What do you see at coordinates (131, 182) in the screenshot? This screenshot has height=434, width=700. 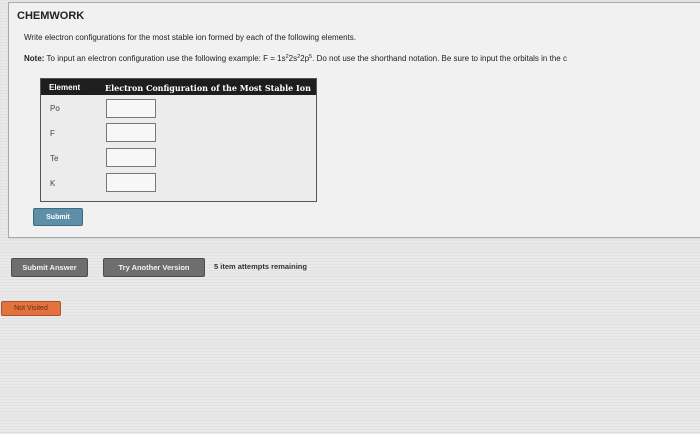 I see `configuration-input-k` at bounding box center [131, 182].